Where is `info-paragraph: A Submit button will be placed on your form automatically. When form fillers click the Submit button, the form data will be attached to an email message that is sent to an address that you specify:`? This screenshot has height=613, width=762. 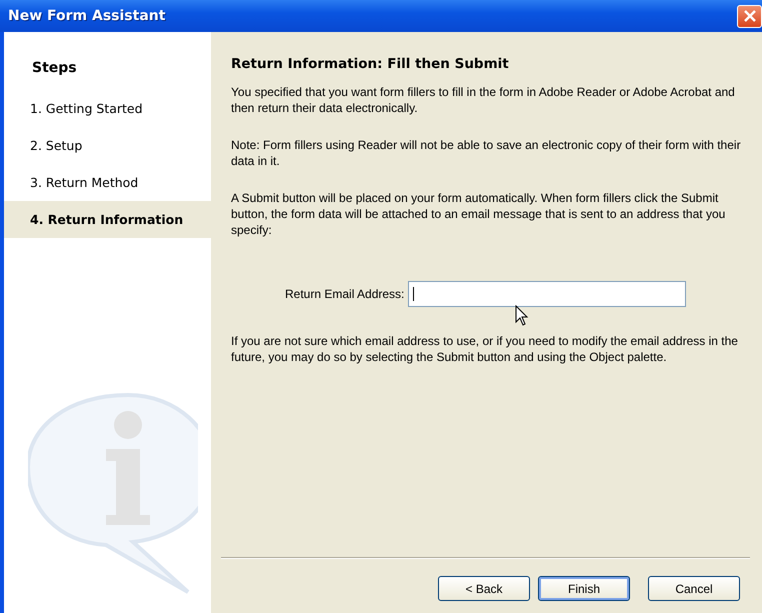 info-paragraph: A Submit button will be placed on your form automatically. When form fillers click the Submit button, the form data will be attached to an email message that is sent to an address that you specify: is located at coordinates (478, 214).